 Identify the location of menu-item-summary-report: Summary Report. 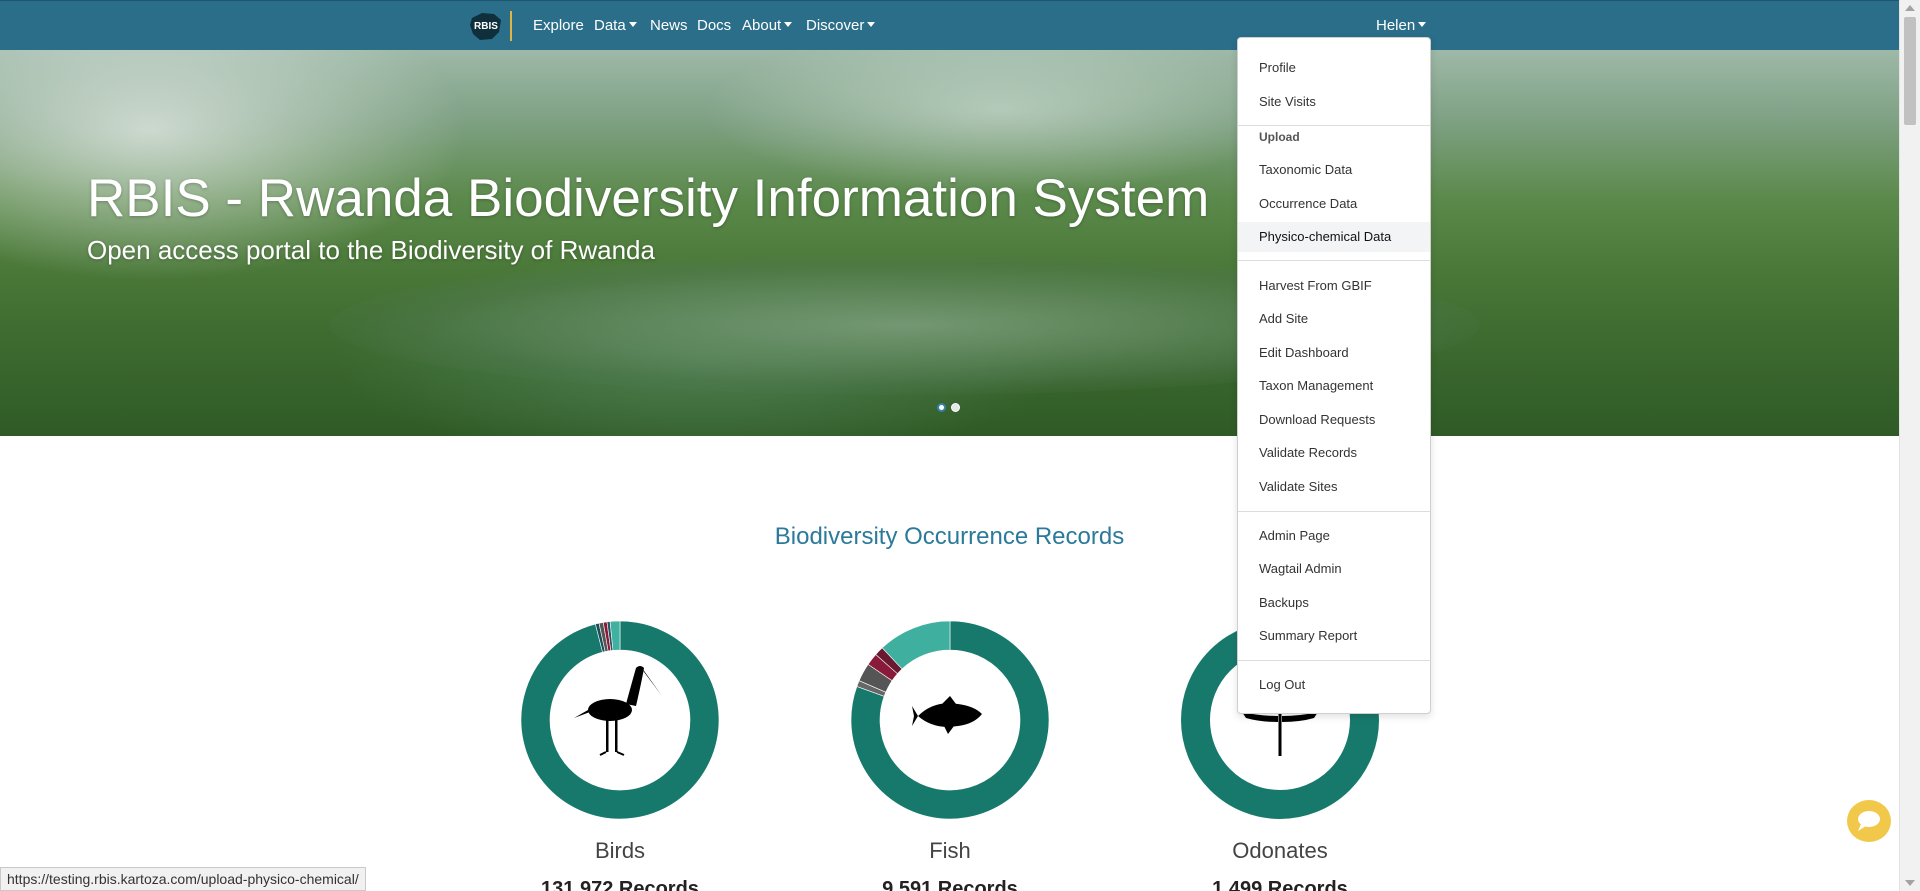
(1334, 636).